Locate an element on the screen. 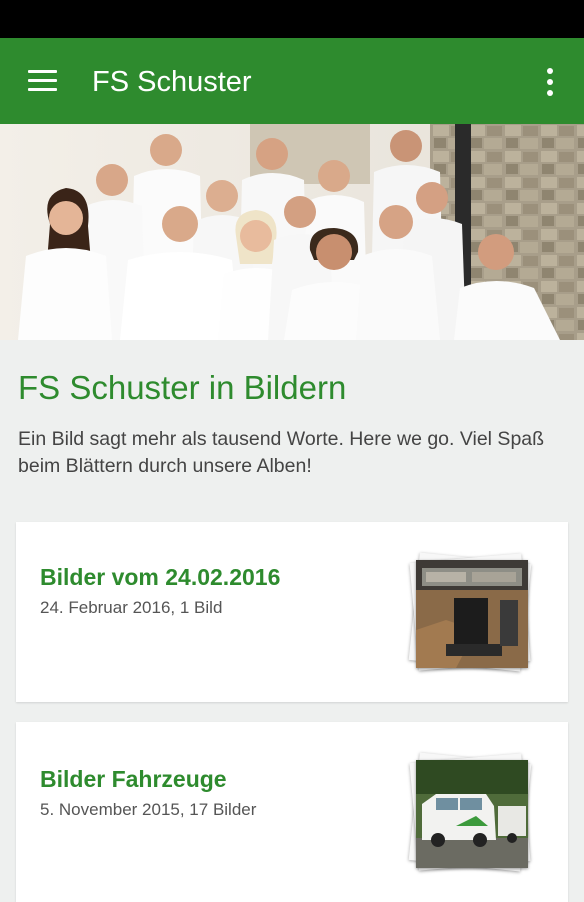  album-subtitle: 24. Februar 2016, 1 Bild is located at coordinates (131, 607).